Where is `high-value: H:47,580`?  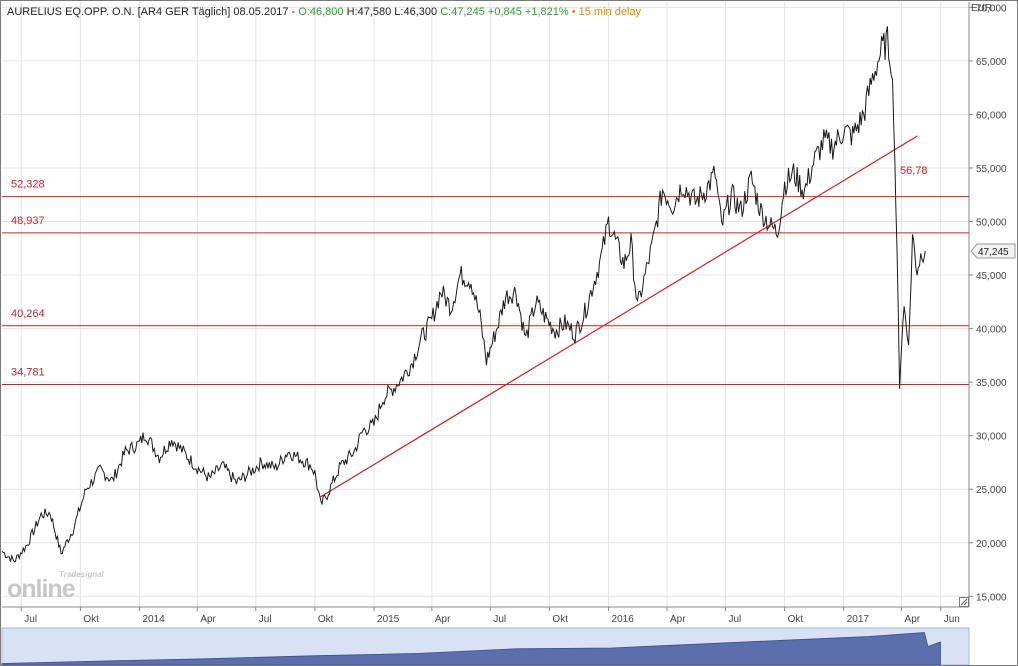
high-value: H:47,580 is located at coordinates (369, 12).